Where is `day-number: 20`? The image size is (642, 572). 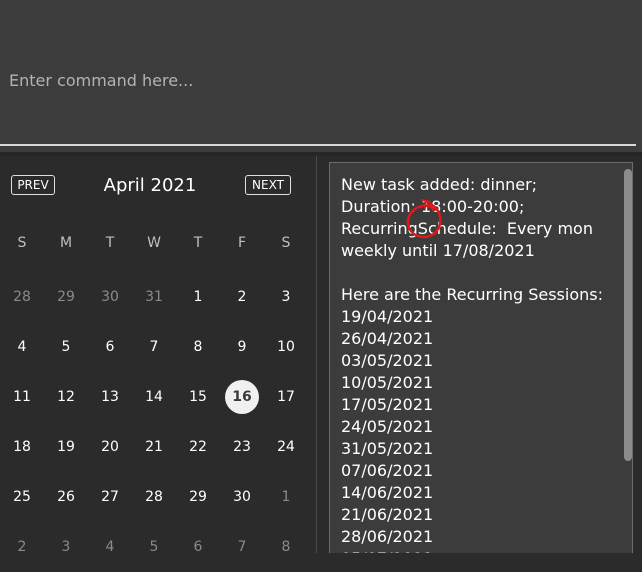 day-number: 20 is located at coordinates (110, 447).